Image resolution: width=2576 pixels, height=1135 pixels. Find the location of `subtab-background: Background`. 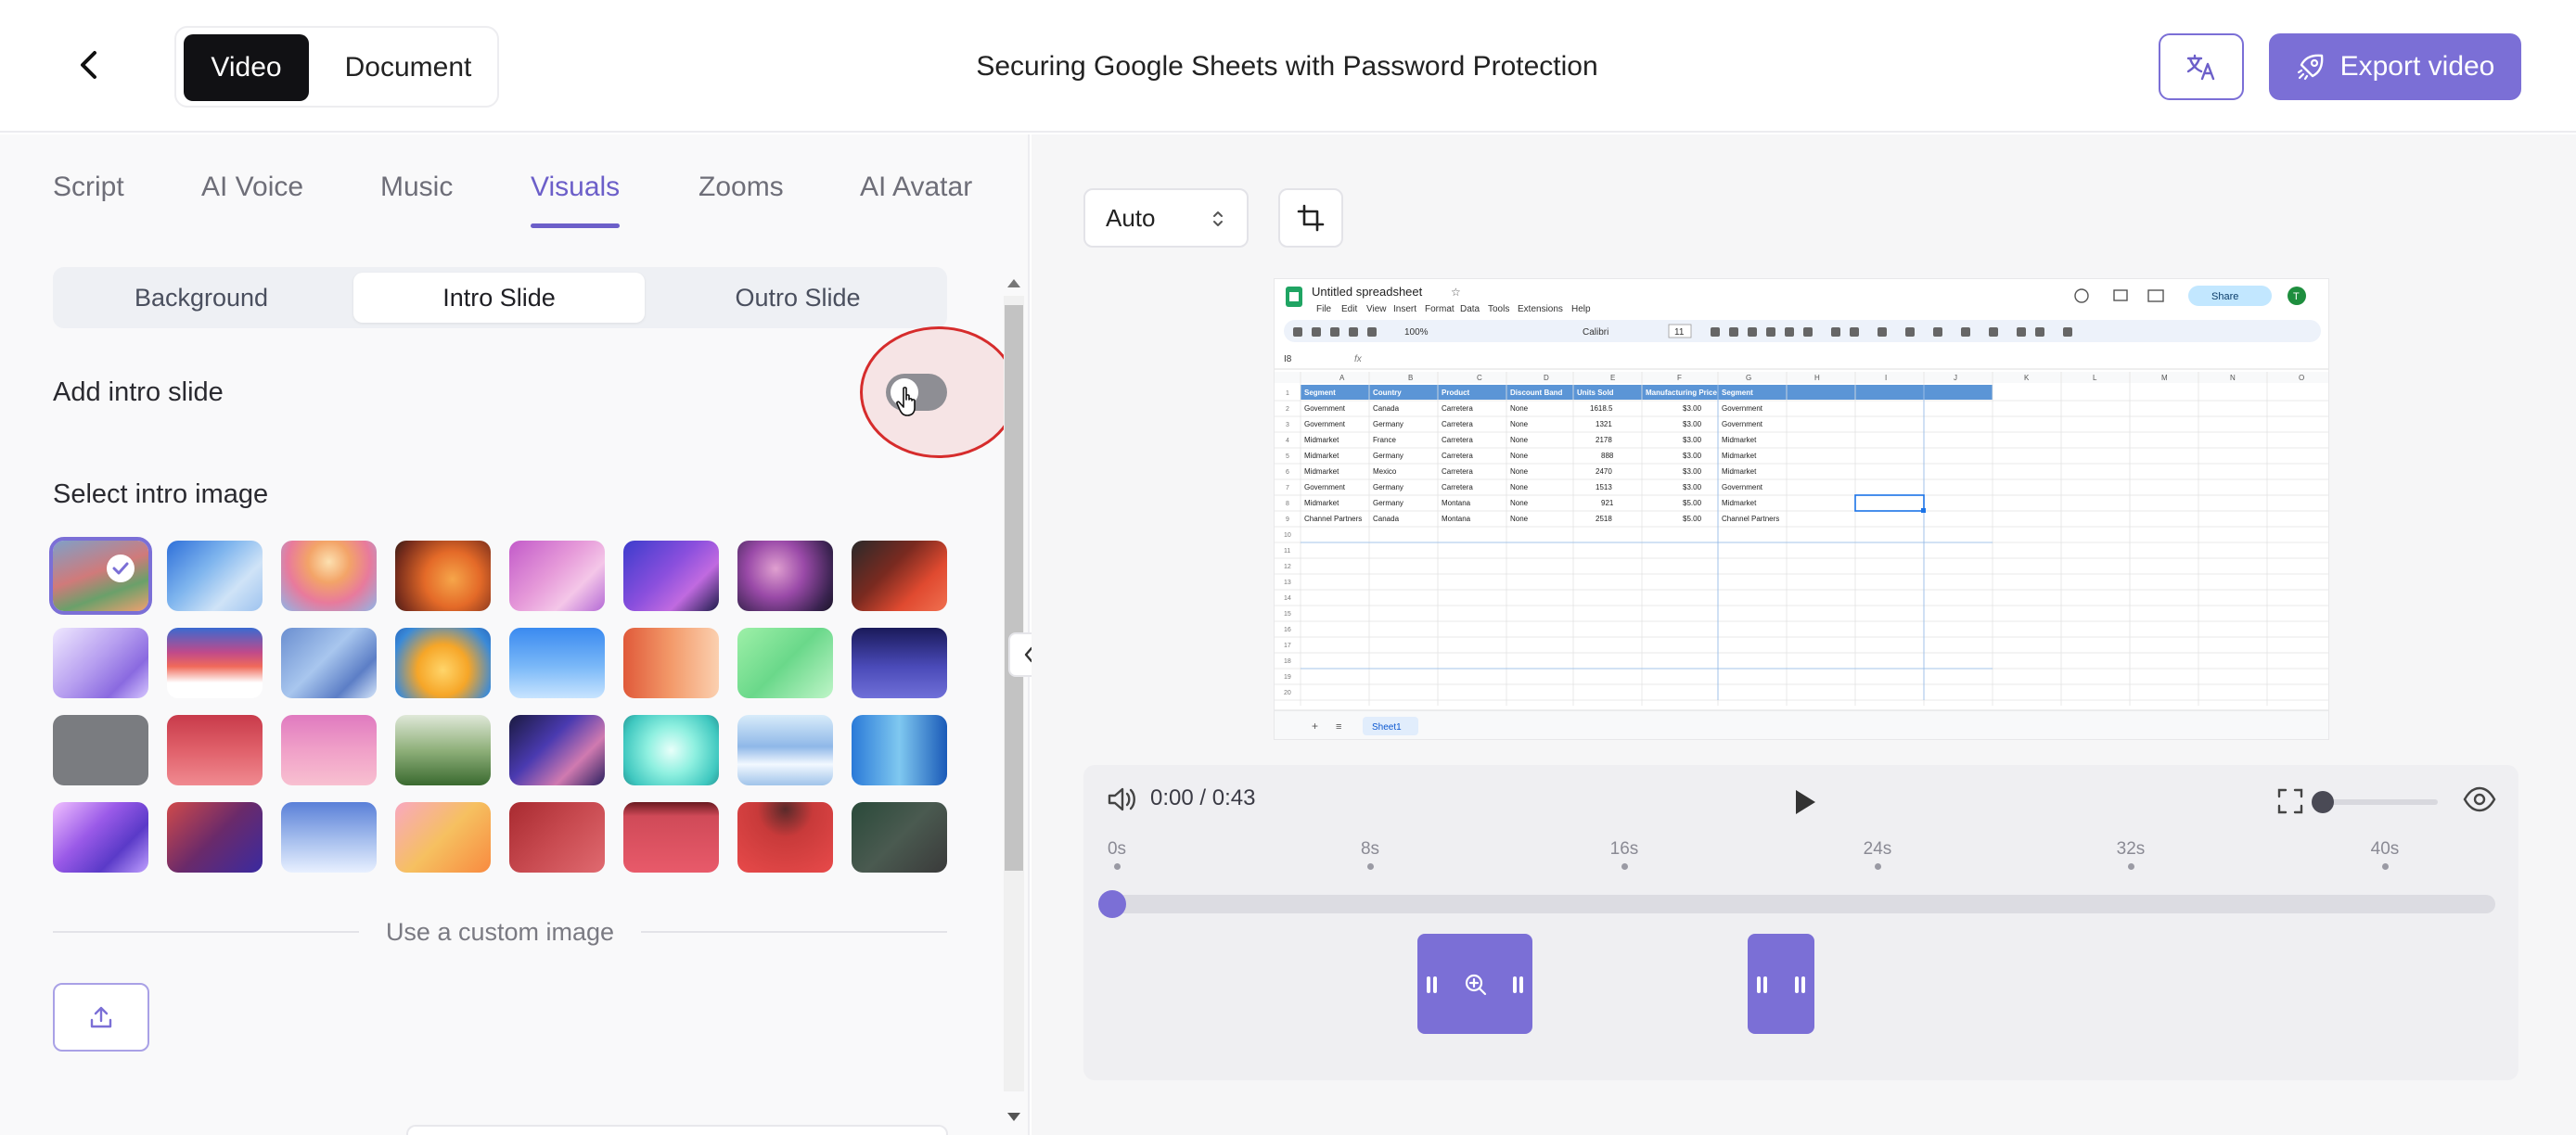

subtab-background: Background is located at coordinates (201, 298).